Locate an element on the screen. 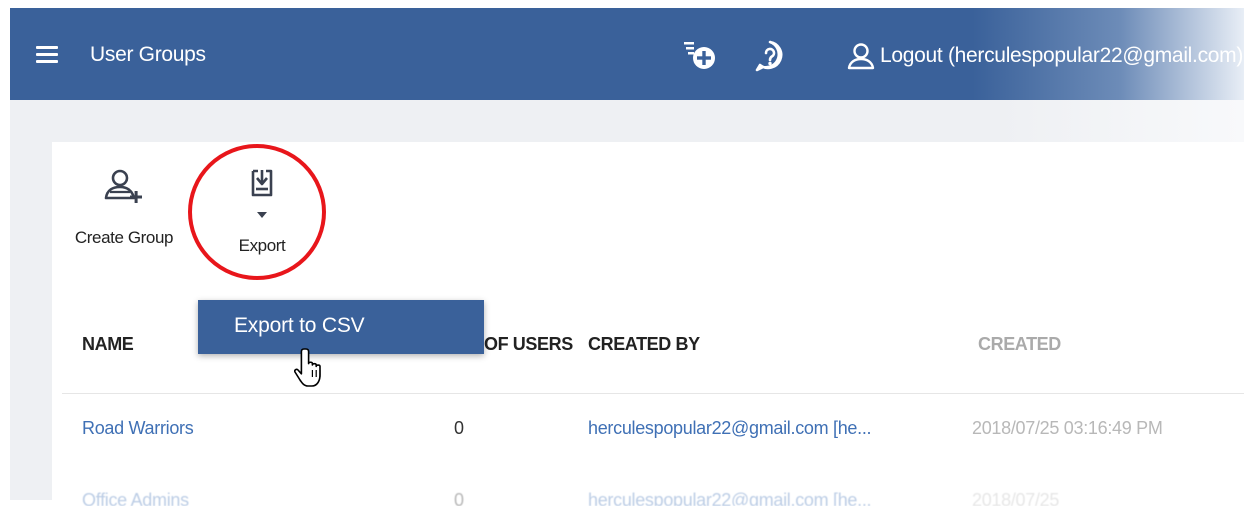 Image resolution: width=1244 pixels, height=506 pixels. created-date: 2018/07/25 is located at coordinates (1016, 498).